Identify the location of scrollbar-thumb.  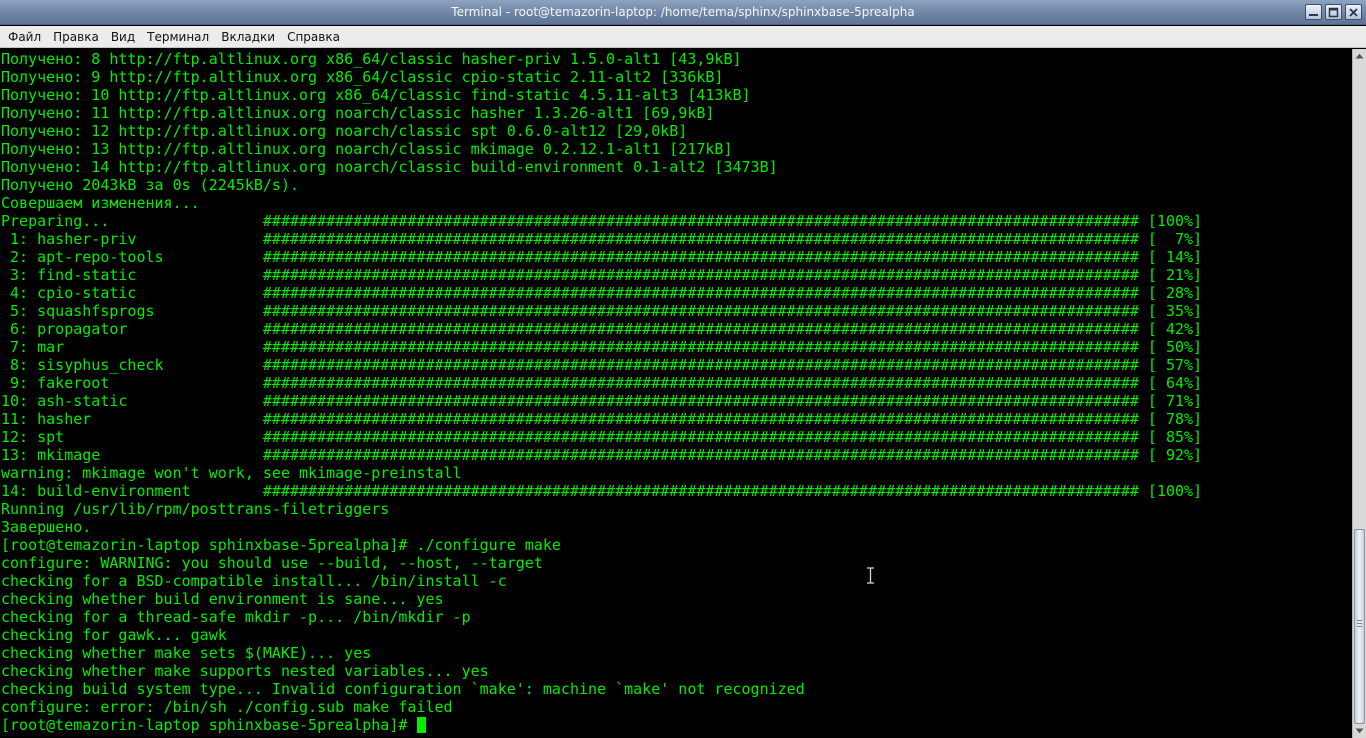
(1359, 626).